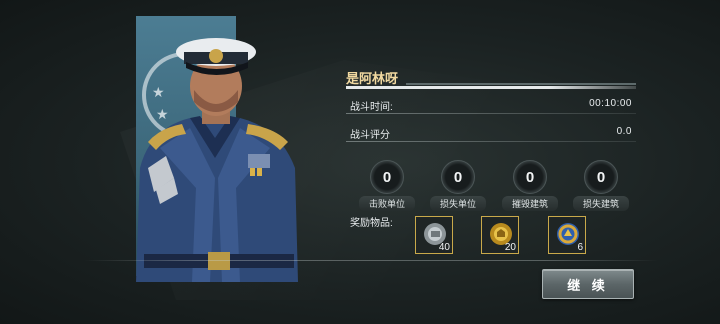 This screenshot has width=720, height=324. I want to click on battle-time-value: 00:10:00, so click(610, 103).